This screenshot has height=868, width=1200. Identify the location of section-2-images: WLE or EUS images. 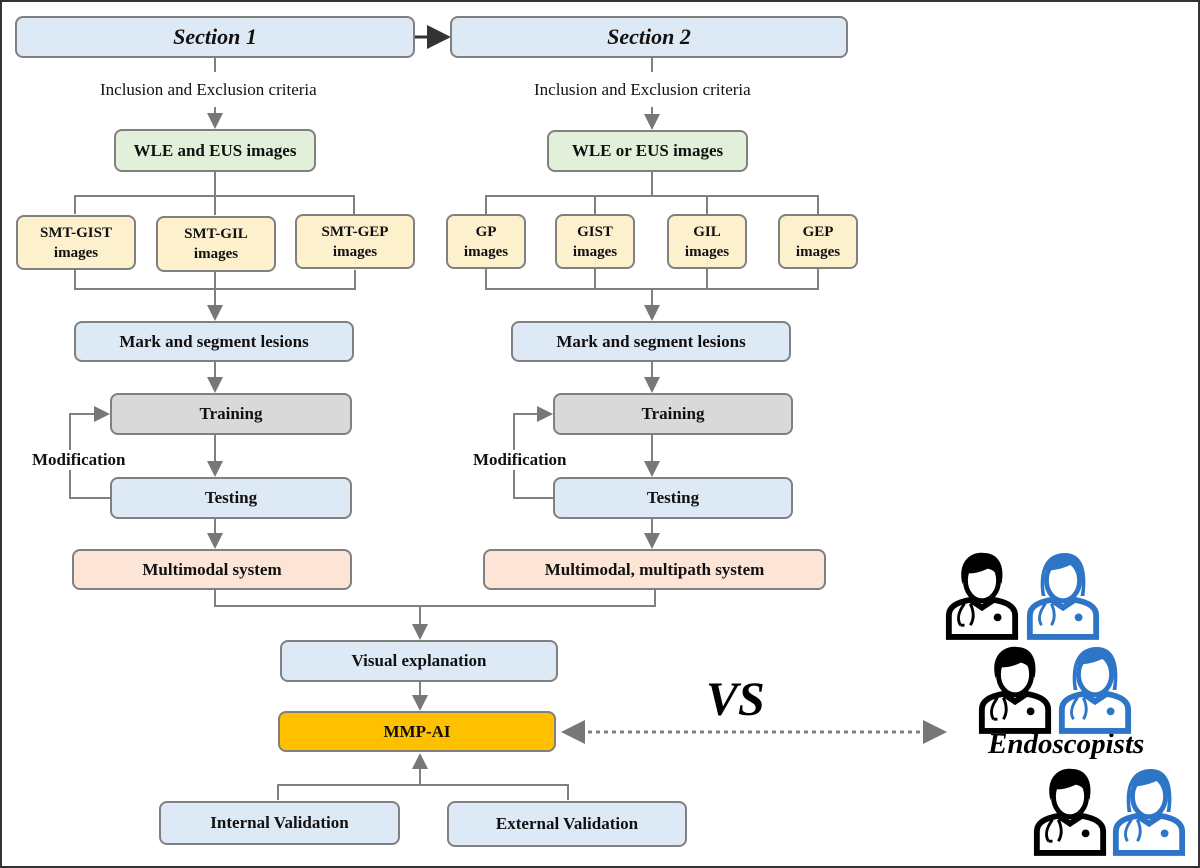
(647, 151).